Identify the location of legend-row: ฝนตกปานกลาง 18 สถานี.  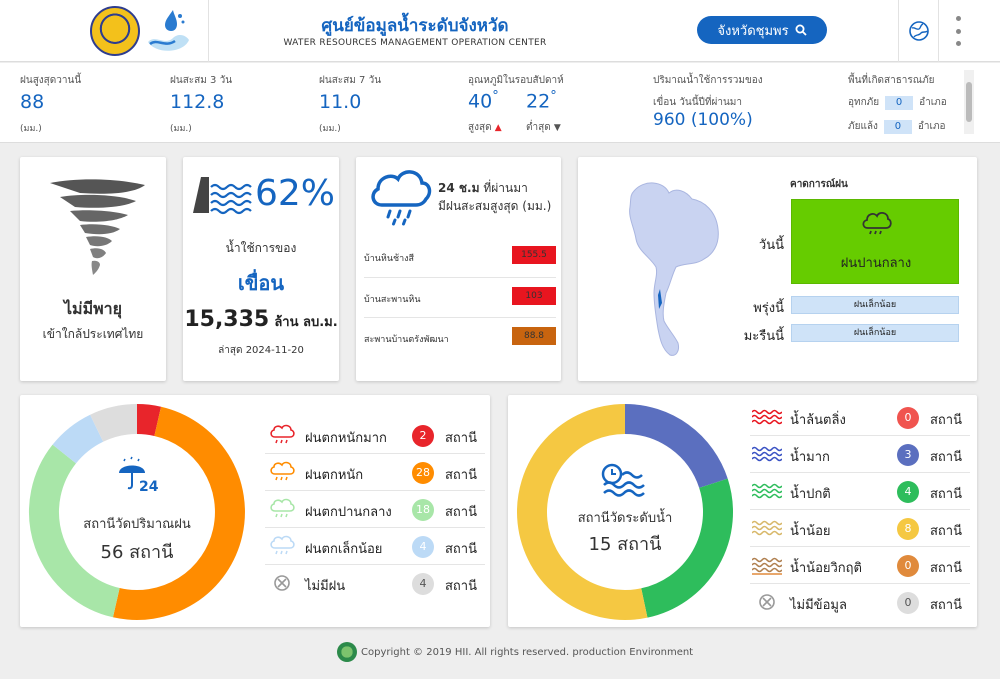
(375, 509).